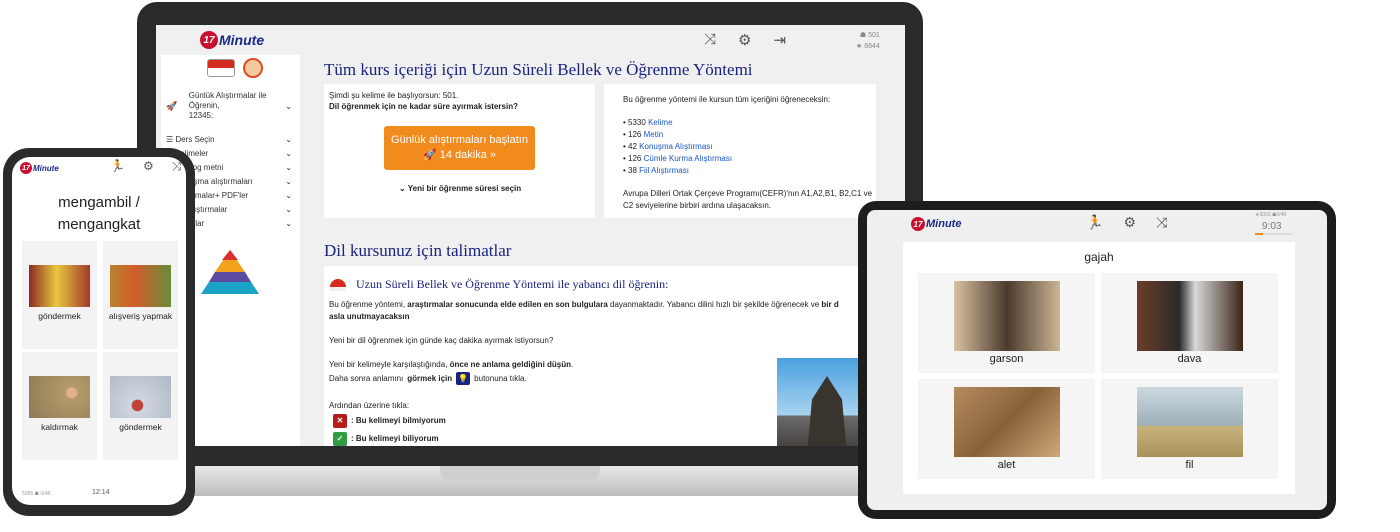 This screenshot has height=532, width=1400. What do you see at coordinates (464, 188) in the screenshot?
I see `choose-time-label: Yeni bir öğrenme süresi seçin` at bounding box center [464, 188].